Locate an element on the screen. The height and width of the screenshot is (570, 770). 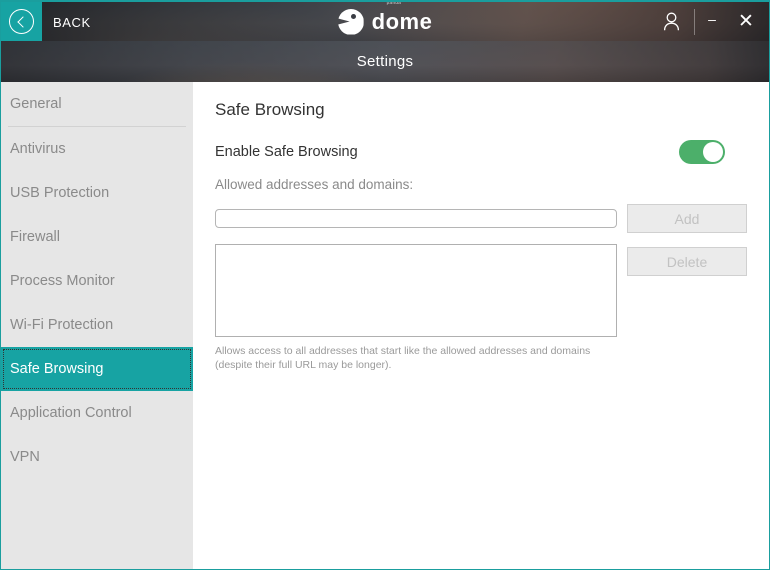
sidebar-item-safe-browsing: Safe Browsing is located at coordinates (97, 369).